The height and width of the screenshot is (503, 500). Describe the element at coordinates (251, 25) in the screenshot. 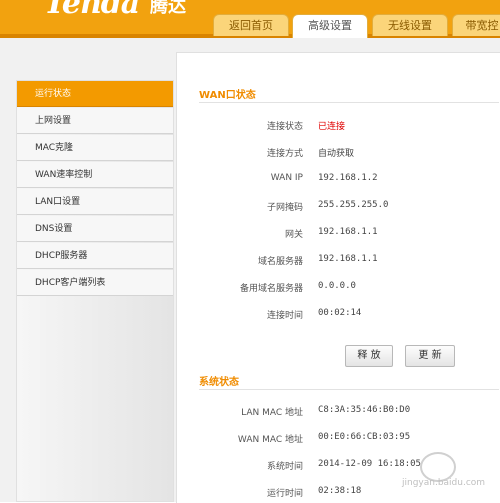

I see `tab-home: 返回首页` at that location.